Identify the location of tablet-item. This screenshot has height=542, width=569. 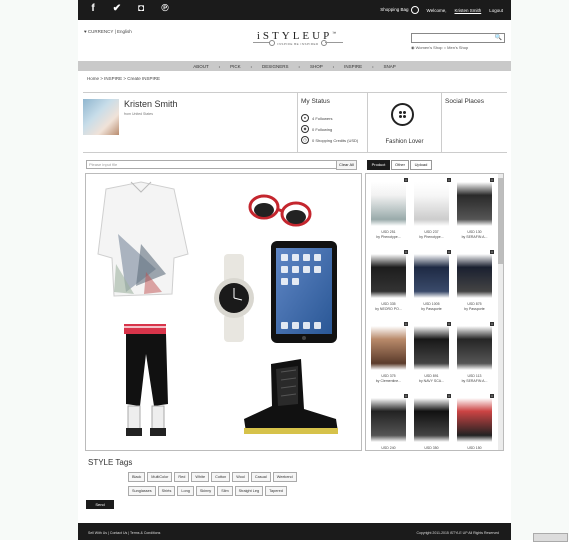
(304, 292).